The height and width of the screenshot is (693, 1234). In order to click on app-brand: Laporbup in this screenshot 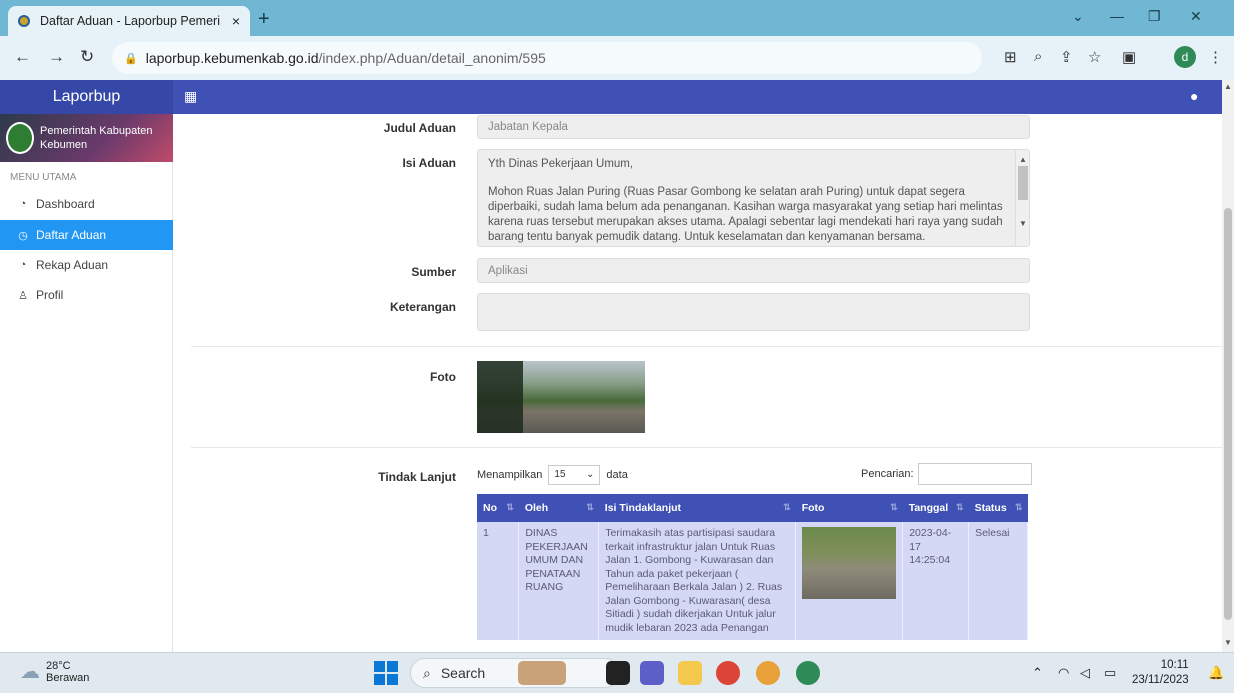, I will do `click(86, 97)`.